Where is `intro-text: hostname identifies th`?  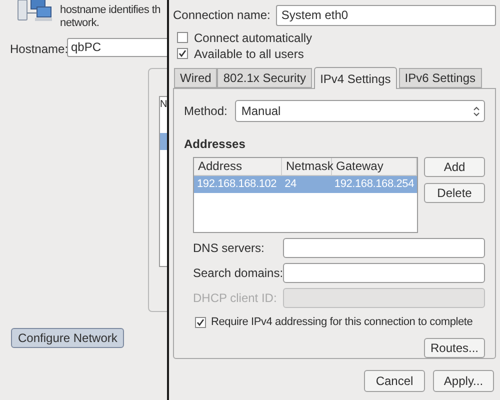 intro-text: hostname identifies th is located at coordinates (110, 10).